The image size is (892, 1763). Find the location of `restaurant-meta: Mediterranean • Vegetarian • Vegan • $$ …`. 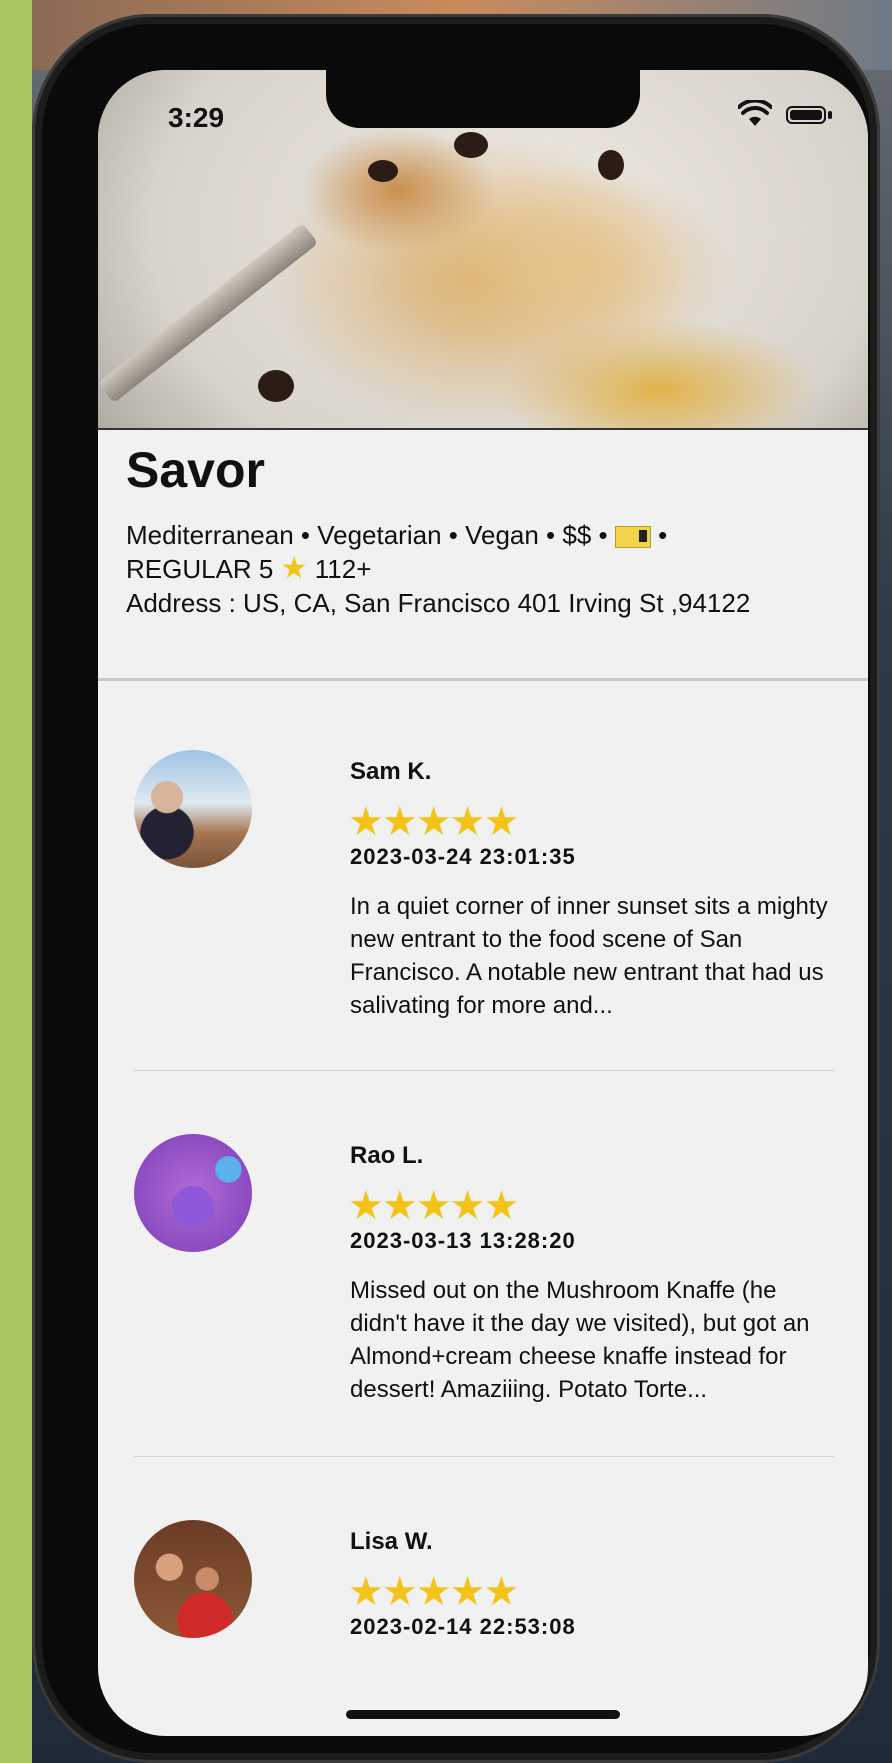

restaurant-meta: Mediterranean • Vegetarian • Vegan • $$ … is located at coordinates (438, 569).